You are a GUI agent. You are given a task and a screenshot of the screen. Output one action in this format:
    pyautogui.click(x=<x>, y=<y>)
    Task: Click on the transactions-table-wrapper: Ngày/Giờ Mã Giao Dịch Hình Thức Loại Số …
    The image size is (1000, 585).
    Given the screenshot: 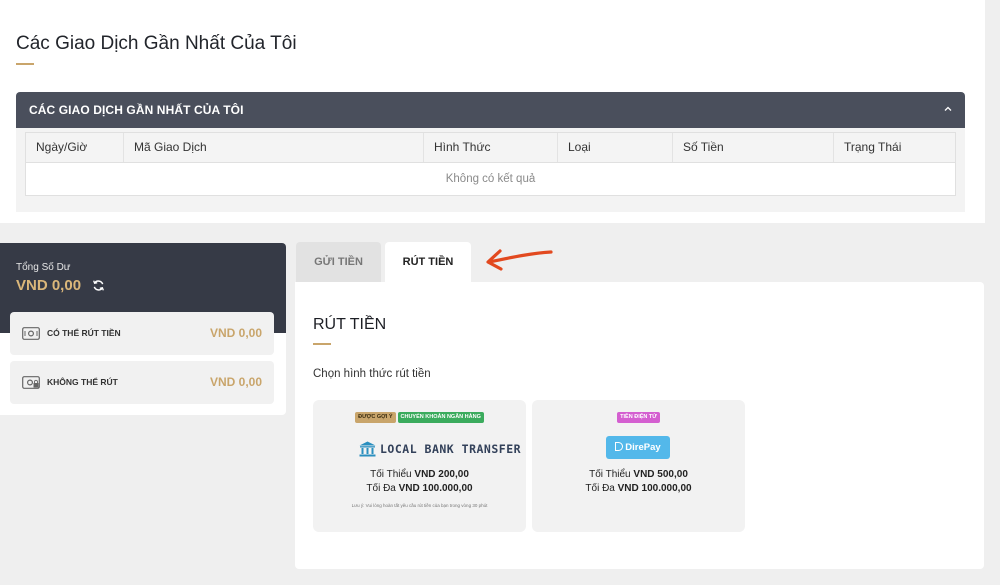 What is the action you would take?
    pyautogui.click(x=490, y=170)
    